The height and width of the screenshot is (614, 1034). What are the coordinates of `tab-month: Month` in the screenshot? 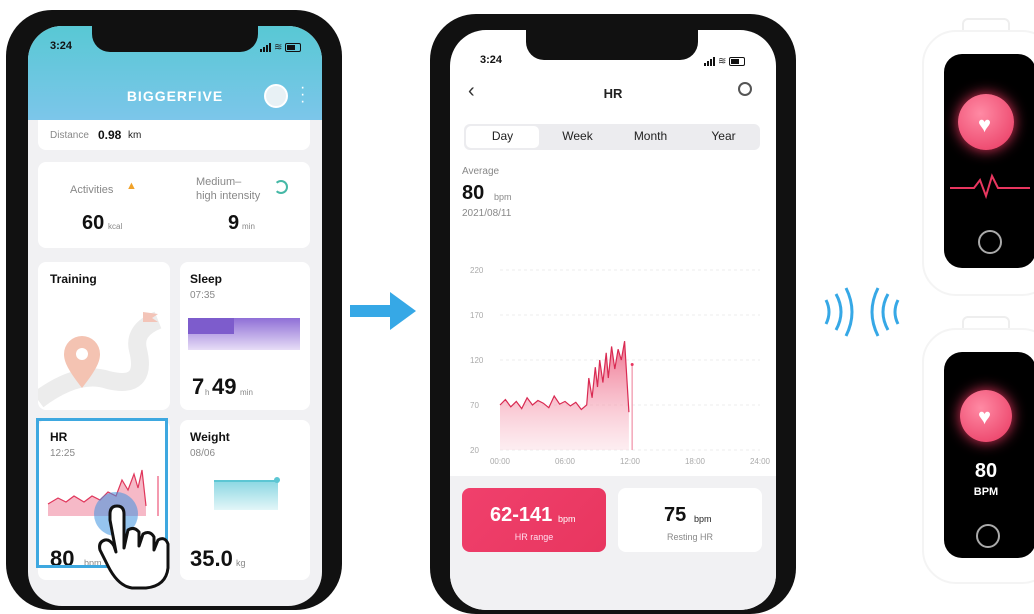 It's located at (650, 137).